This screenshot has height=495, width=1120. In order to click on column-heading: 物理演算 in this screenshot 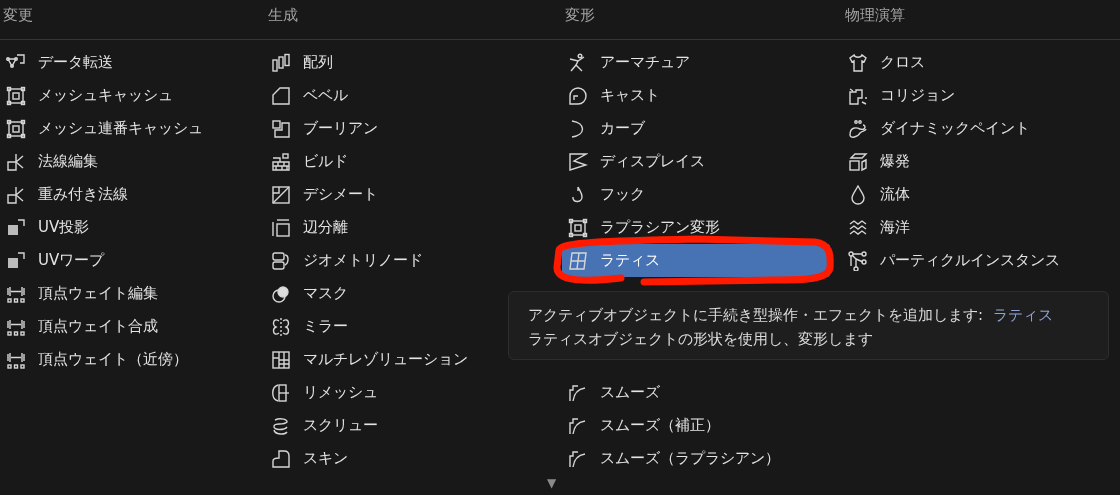, I will do `click(875, 15)`.